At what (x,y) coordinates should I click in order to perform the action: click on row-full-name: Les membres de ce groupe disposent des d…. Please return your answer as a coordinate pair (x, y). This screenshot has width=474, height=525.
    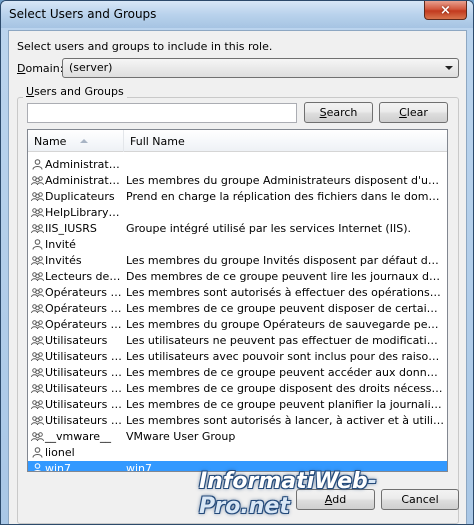
    Looking at the image, I should click on (285, 388).